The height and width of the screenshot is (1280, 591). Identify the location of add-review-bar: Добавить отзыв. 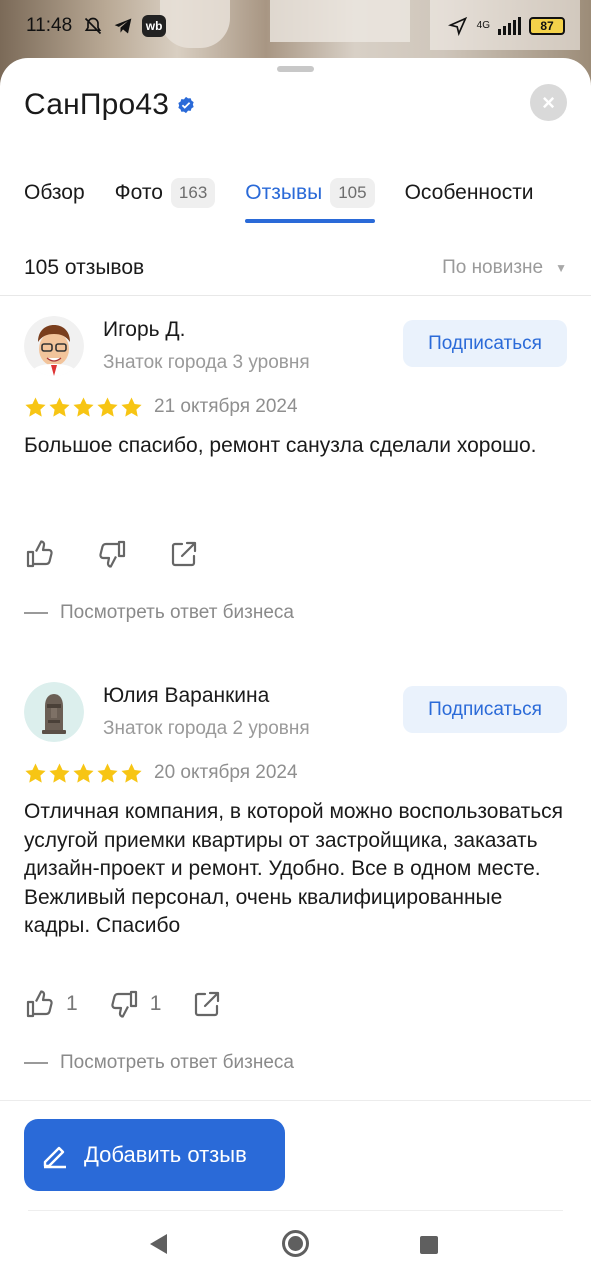
(295, 1155).